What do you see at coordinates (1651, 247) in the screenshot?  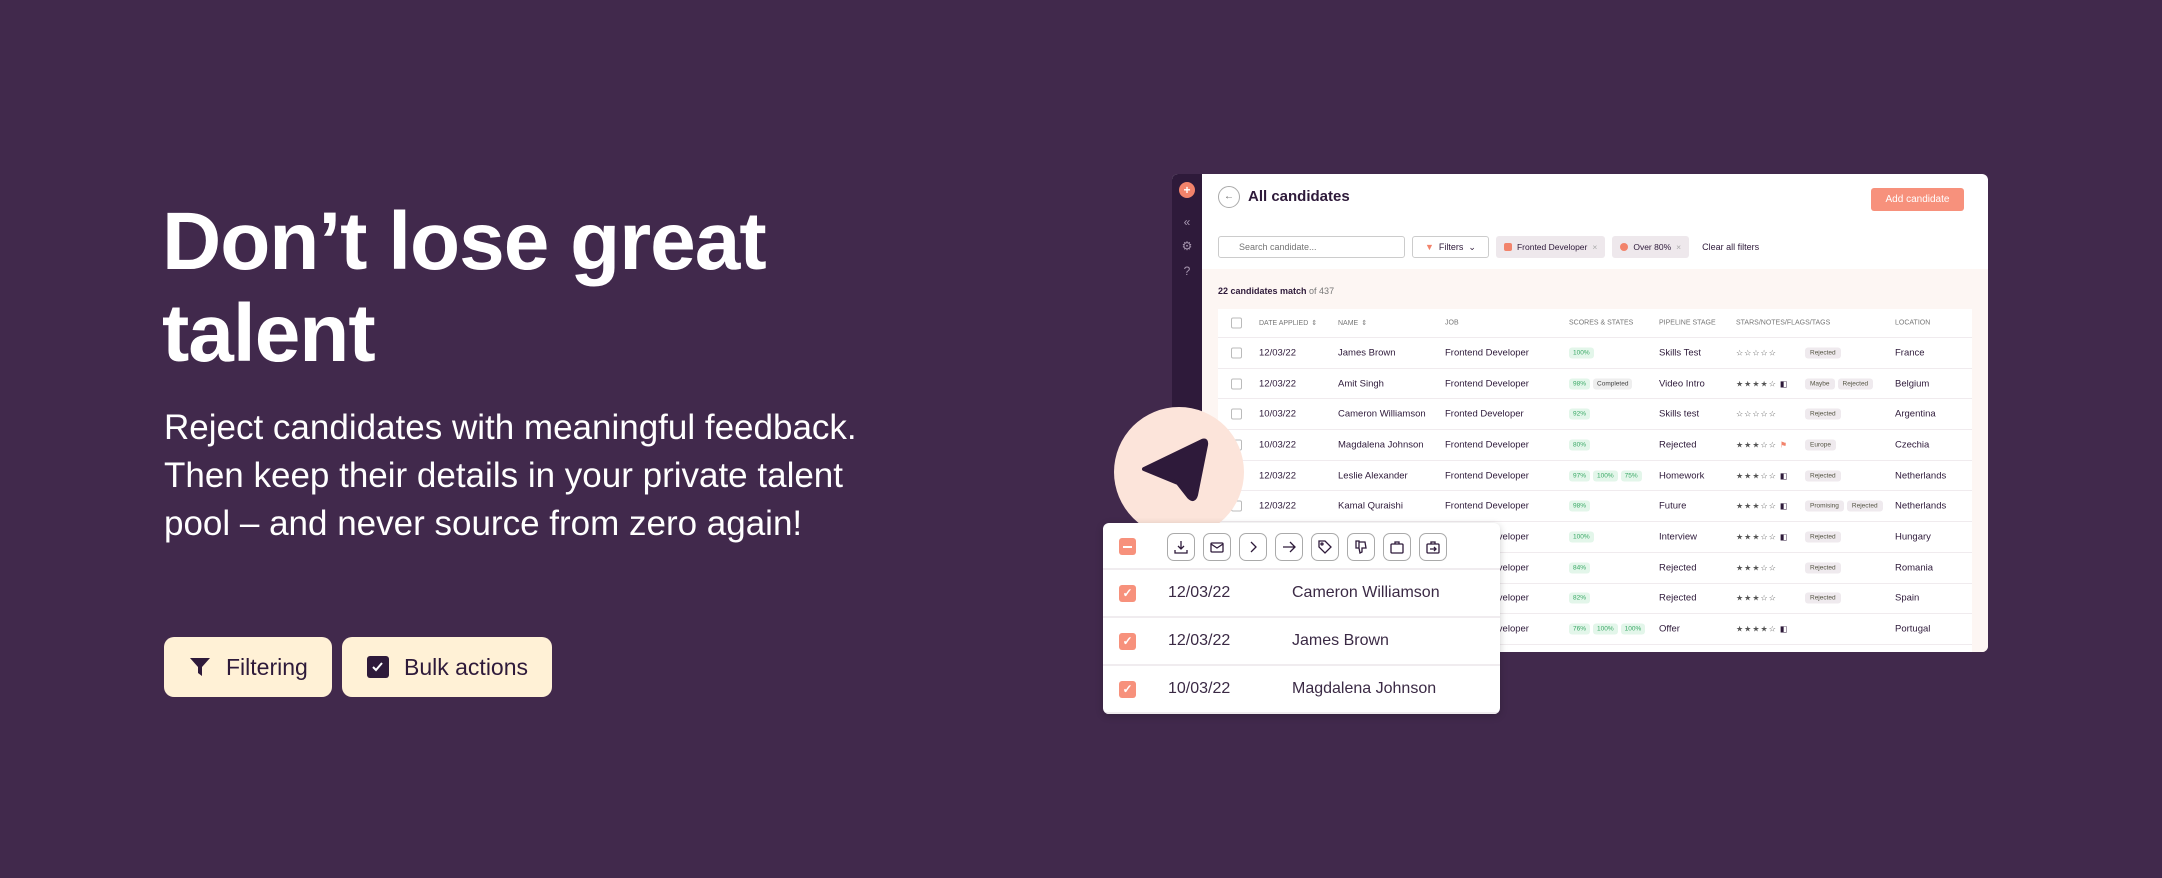 I see `filter-chip-score: Over 80% ×` at bounding box center [1651, 247].